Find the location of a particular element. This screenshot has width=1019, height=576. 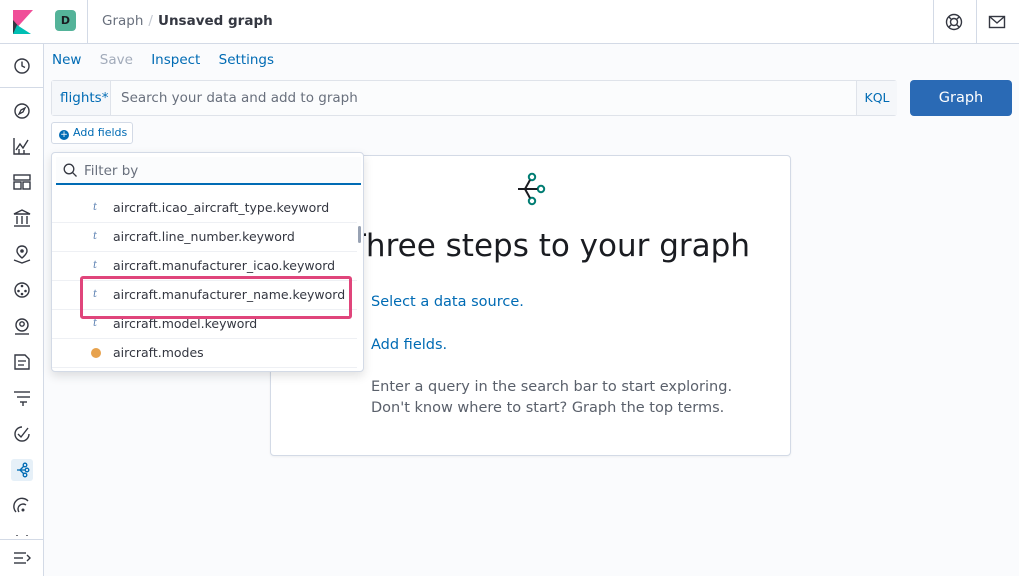

save-button: Save is located at coordinates (116, 60).